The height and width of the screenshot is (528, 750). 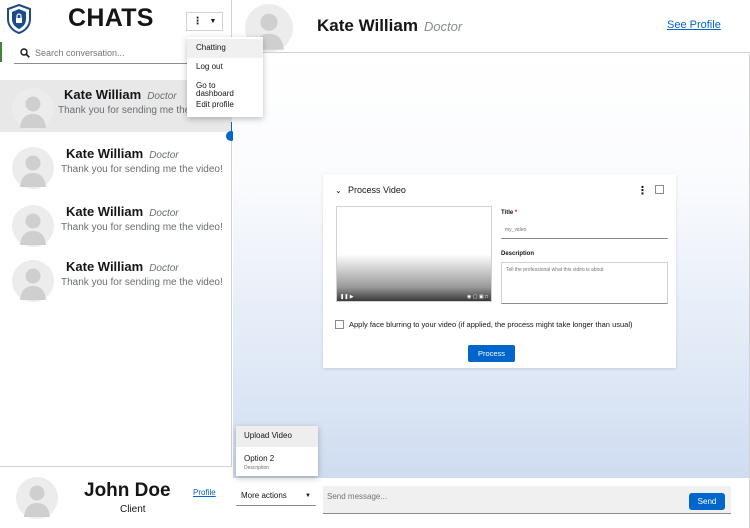 I want to click on profile-link: Profile, so click(x=204, y=492).